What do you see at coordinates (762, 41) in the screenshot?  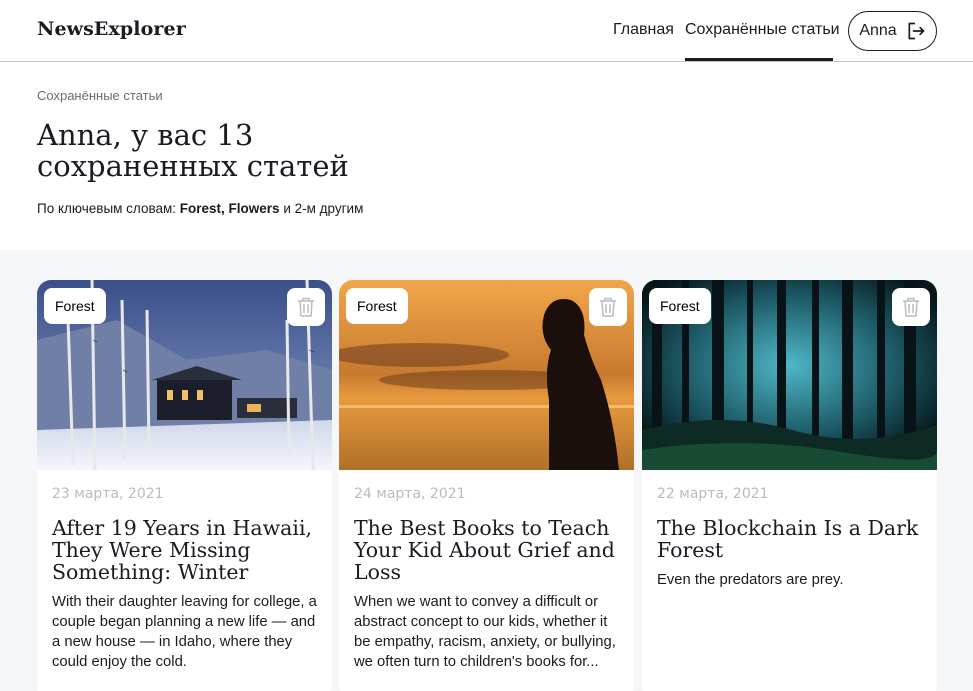 I see `nav-saved-articles-link: Сохранённые статьи` at bounding box center [762, 41].